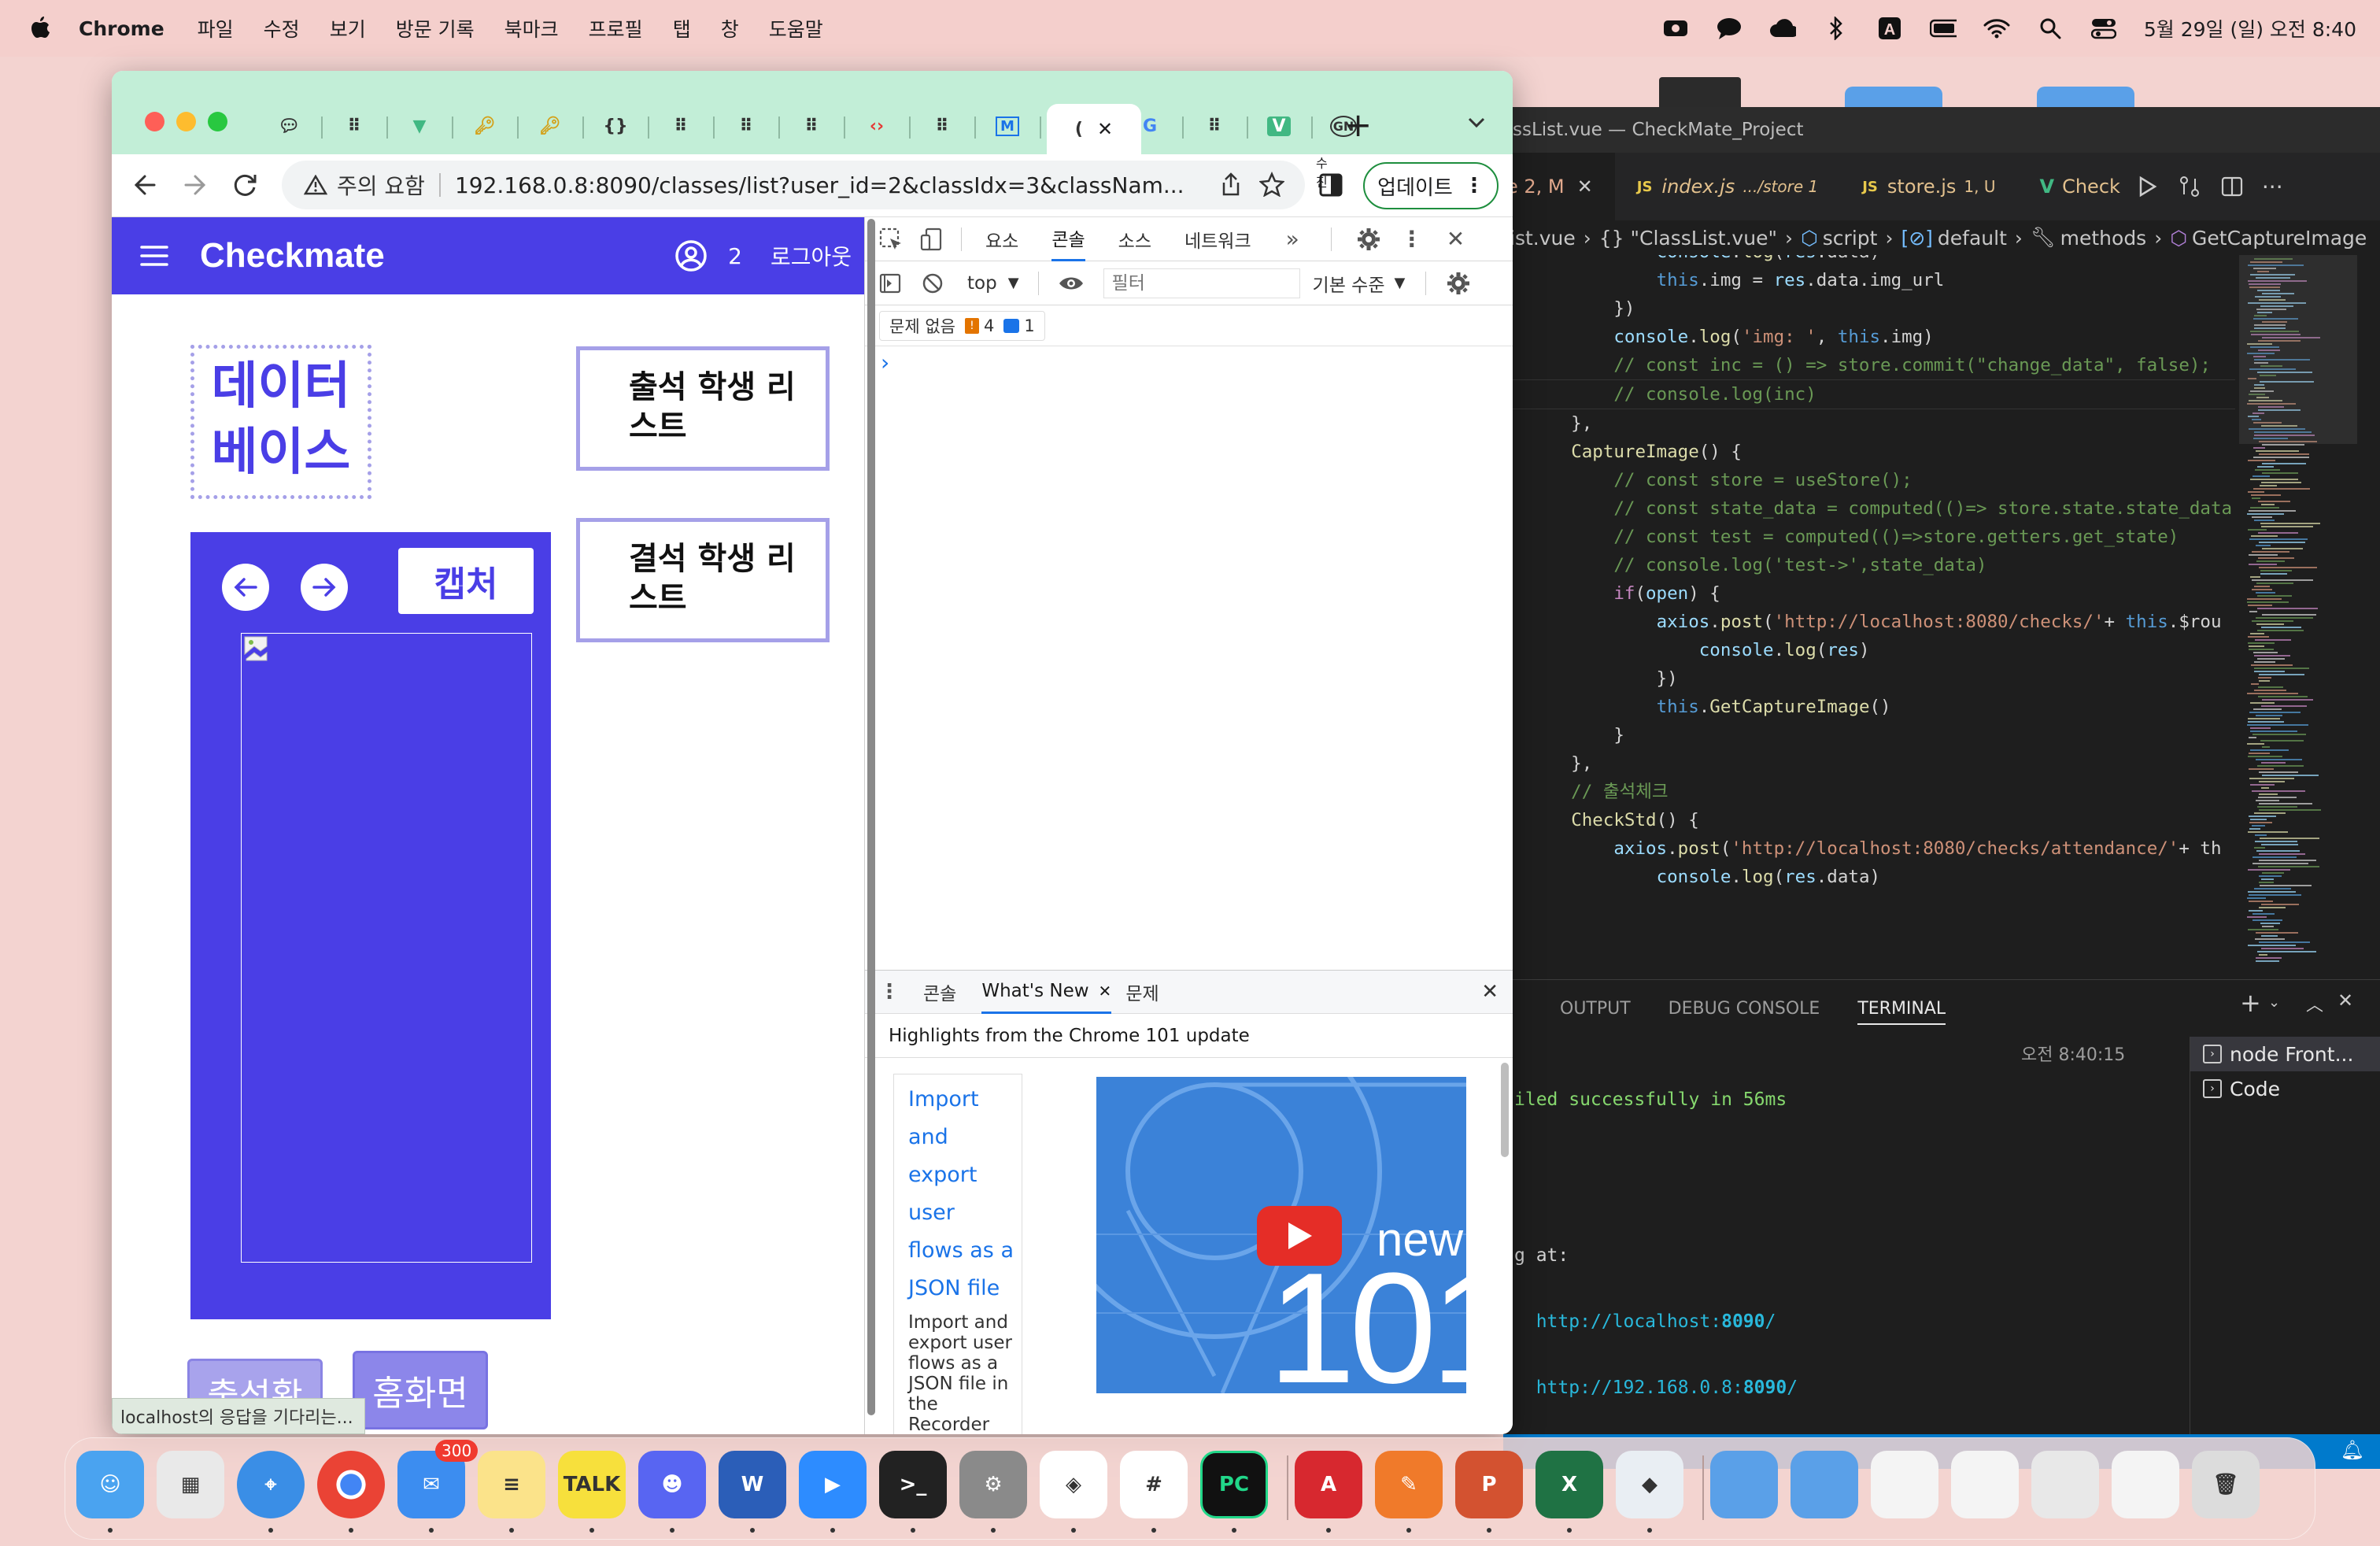 This screenshot has width=2380, height=1546. What do you see at coordinates (616, 28) in the screenshot?
I see `menu-profiles: 프로필` at bounding box center [616, 28].